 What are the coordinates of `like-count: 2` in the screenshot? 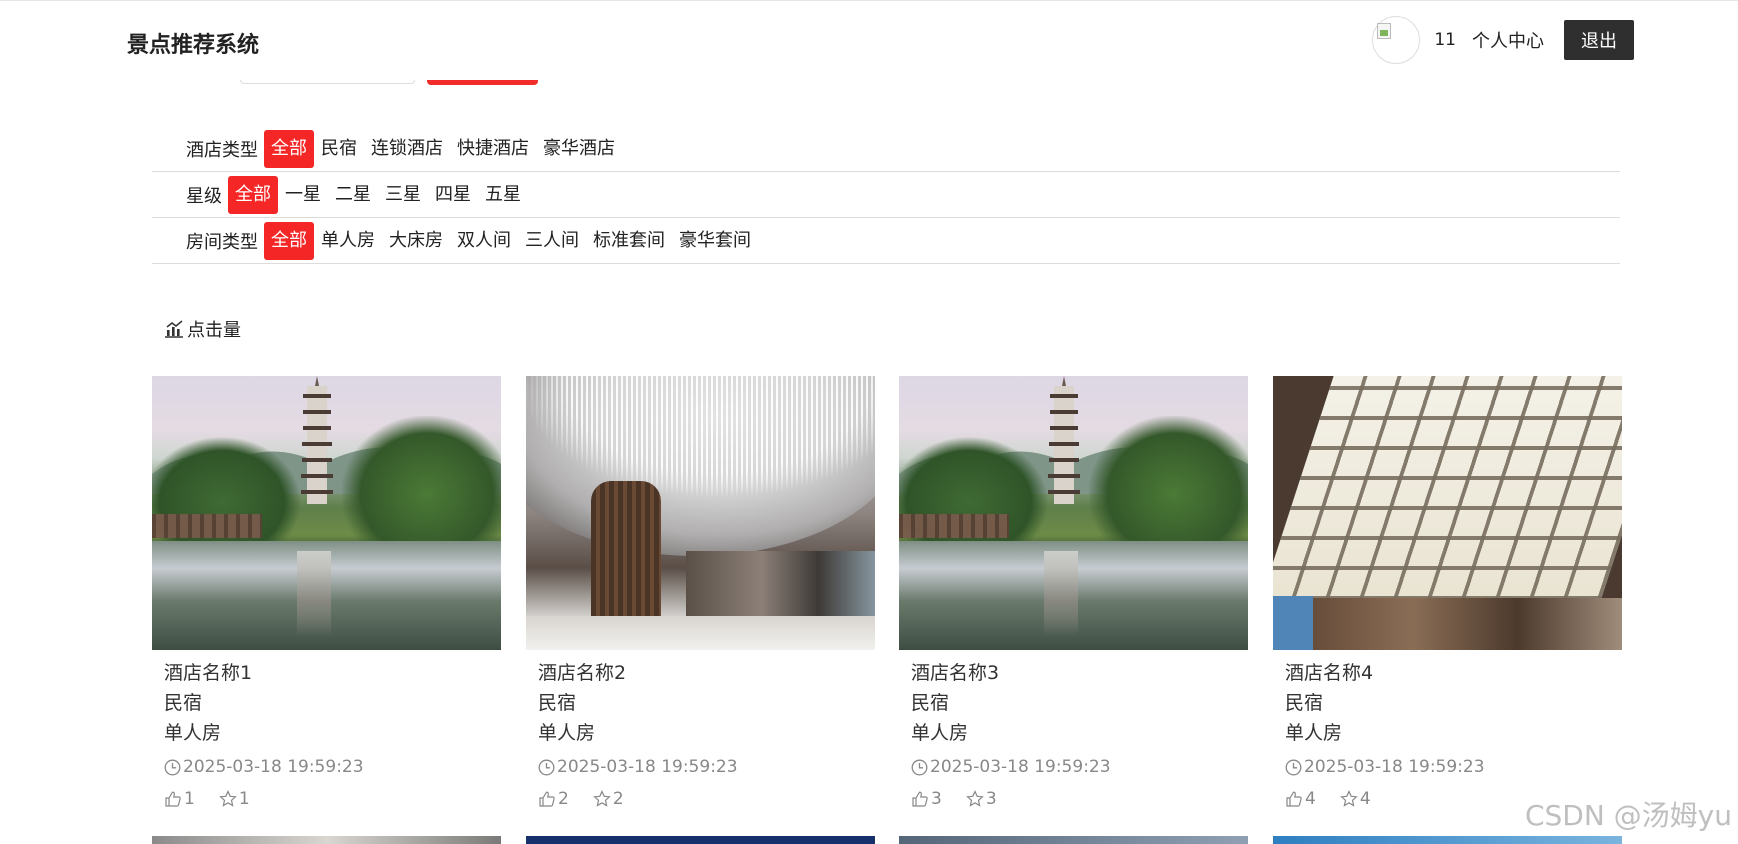 It's located at (563, 799).